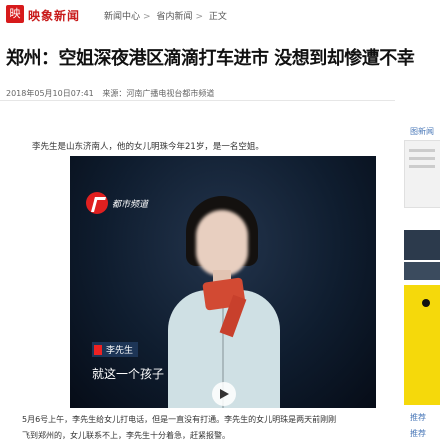 This screenshot has height=447, width=440. What do you see at coordinates (222, 243) in the screenshot?
I see `blurred-face` at bounding box center [222, 243].